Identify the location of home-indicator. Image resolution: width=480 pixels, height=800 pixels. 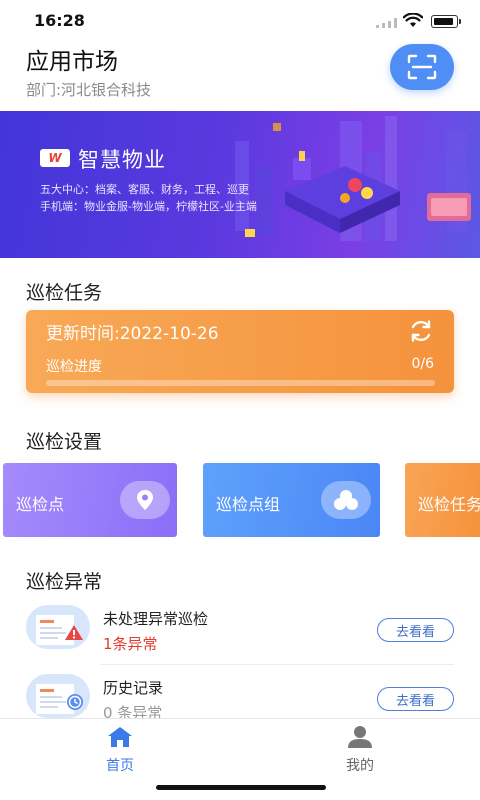
(241, 787).